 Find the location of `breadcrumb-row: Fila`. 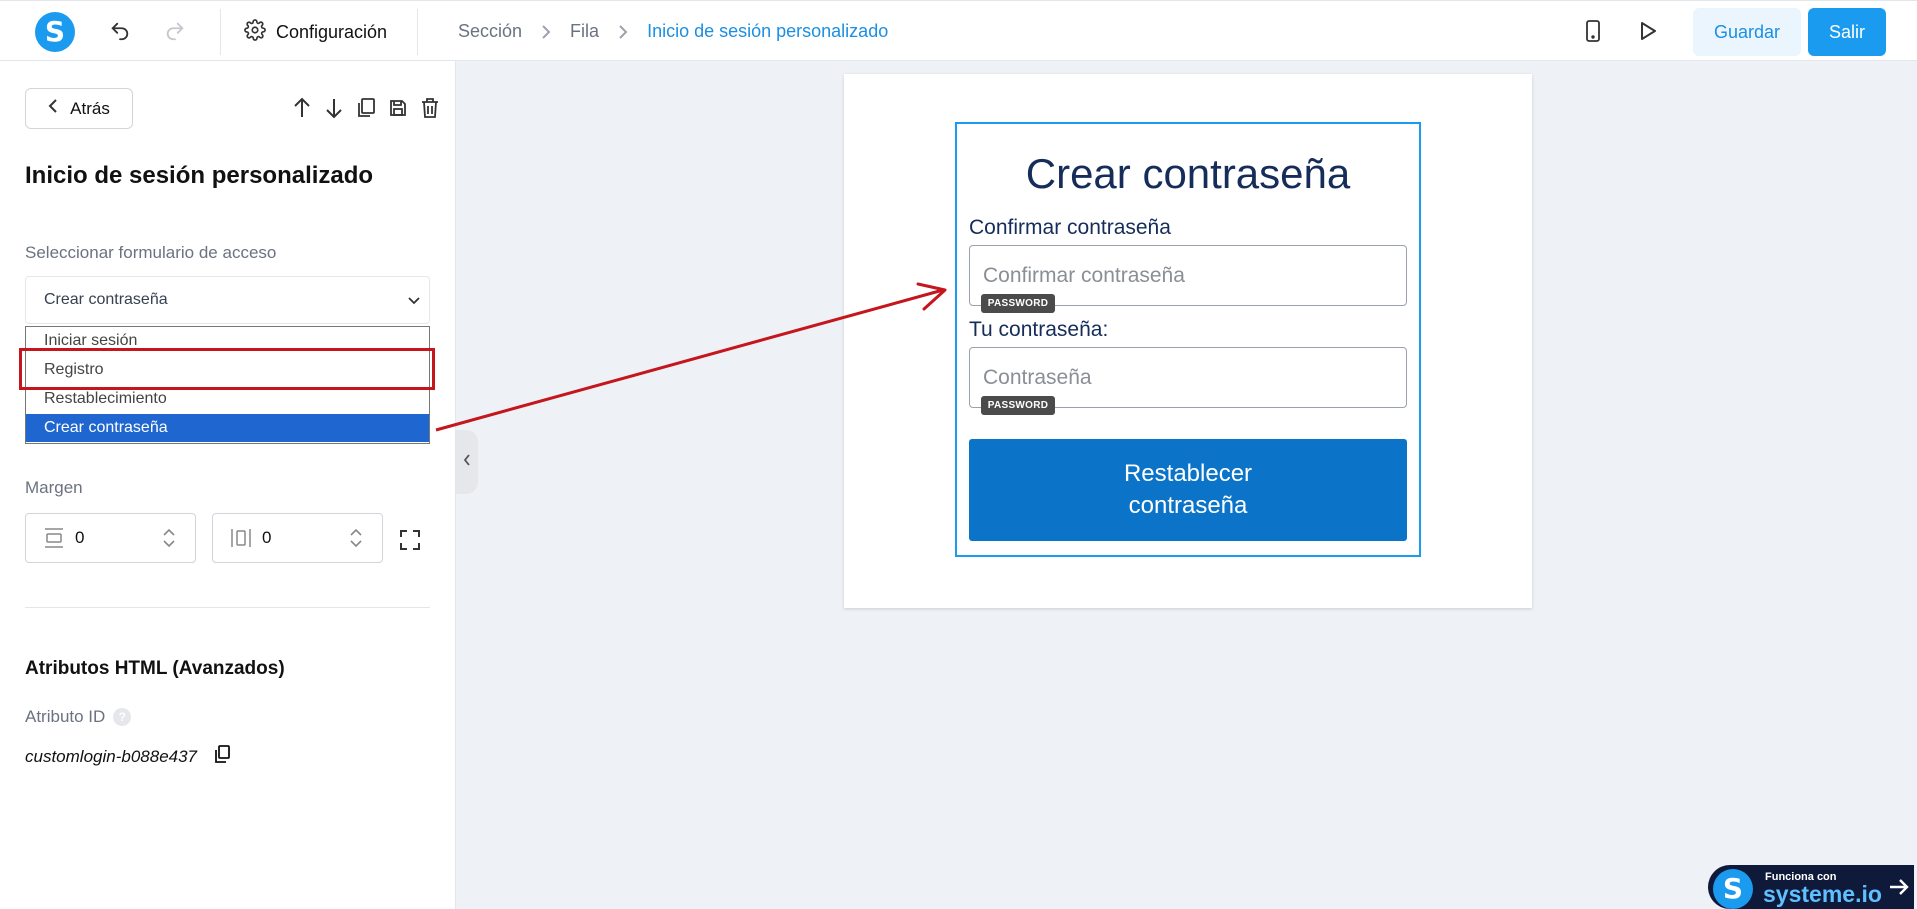

breadcrumb-row: Fila is located at coordinates (584, 31).